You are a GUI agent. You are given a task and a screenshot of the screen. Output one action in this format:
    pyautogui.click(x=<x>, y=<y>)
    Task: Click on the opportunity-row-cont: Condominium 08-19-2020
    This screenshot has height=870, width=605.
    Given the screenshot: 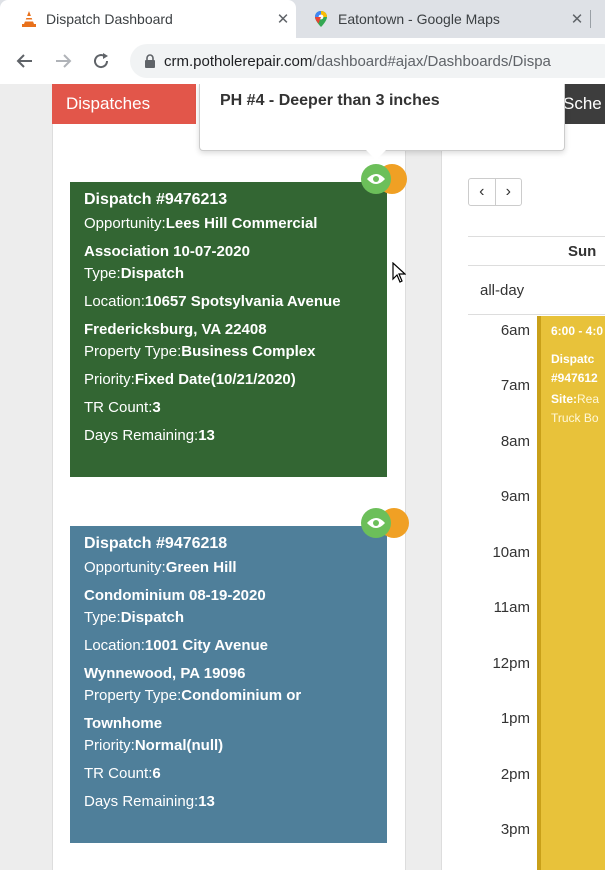 What is the action you would take?
    pyautogui.click(x=175, y=595)
    